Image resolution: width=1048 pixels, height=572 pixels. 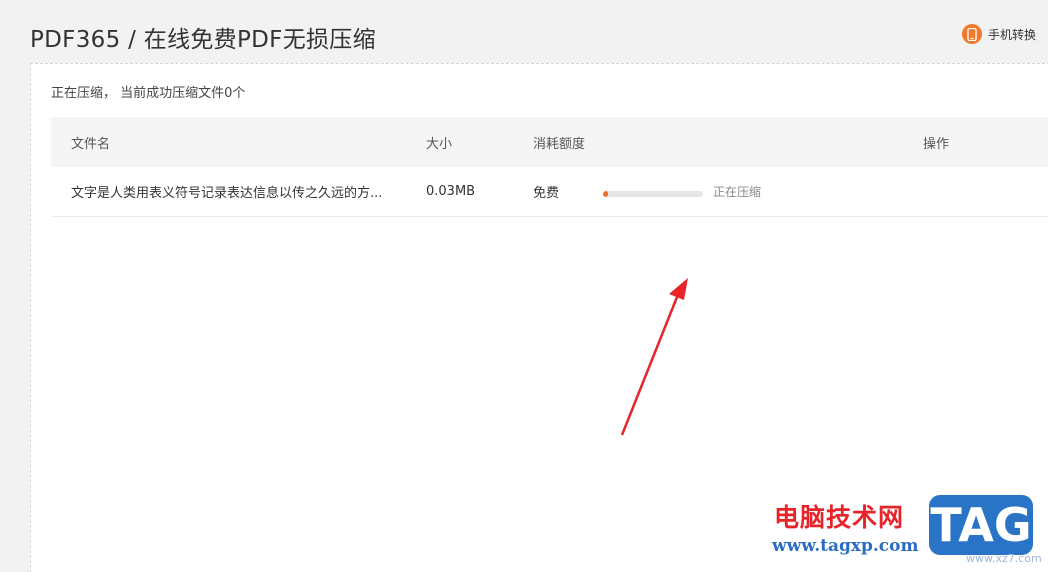 What do you see at coordinates (148, 93) in the screenshot?
I see `compress-status-text: 正在压缩， 当前成功压缩文件0个` at bounding box center [148, 93].